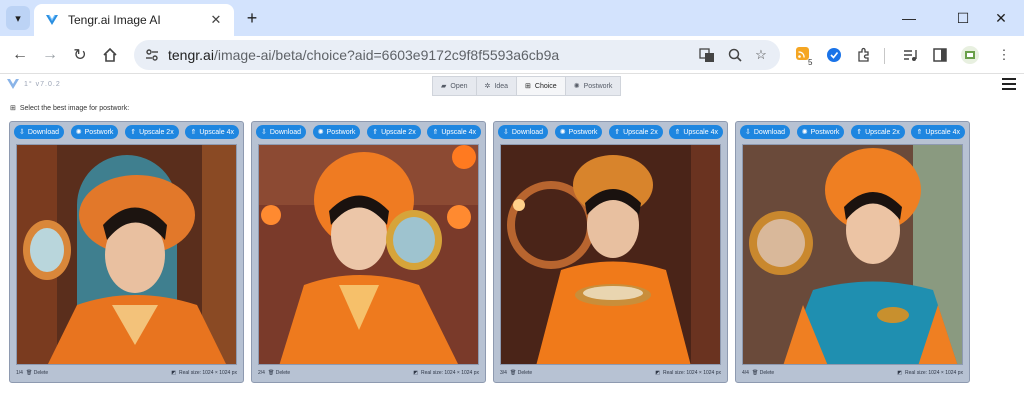 The width and height of the screenshot is (1024, 415). I want to click on back-button: ←, so click(20, 55).